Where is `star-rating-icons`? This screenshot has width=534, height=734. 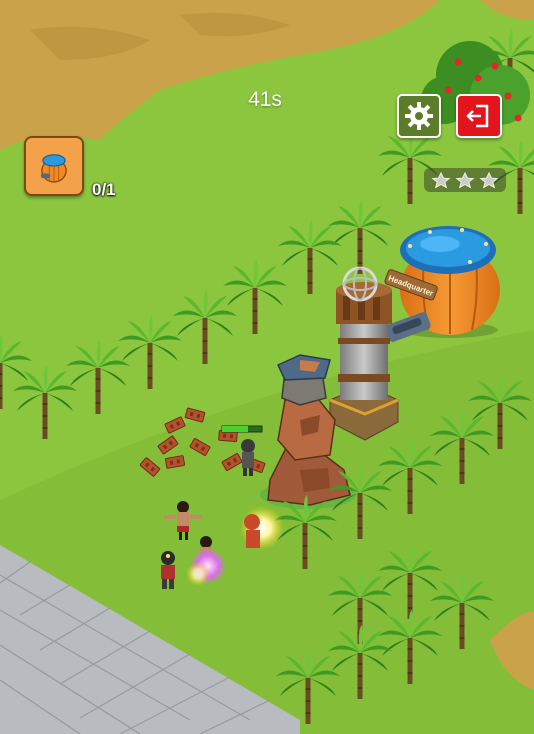 star-rating-icons is located at coordinates (465, 180).